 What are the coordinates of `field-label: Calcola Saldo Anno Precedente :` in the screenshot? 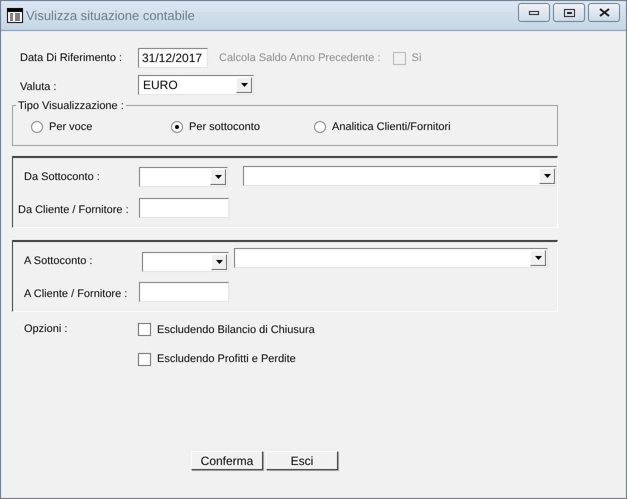 It's located at (299, 58).